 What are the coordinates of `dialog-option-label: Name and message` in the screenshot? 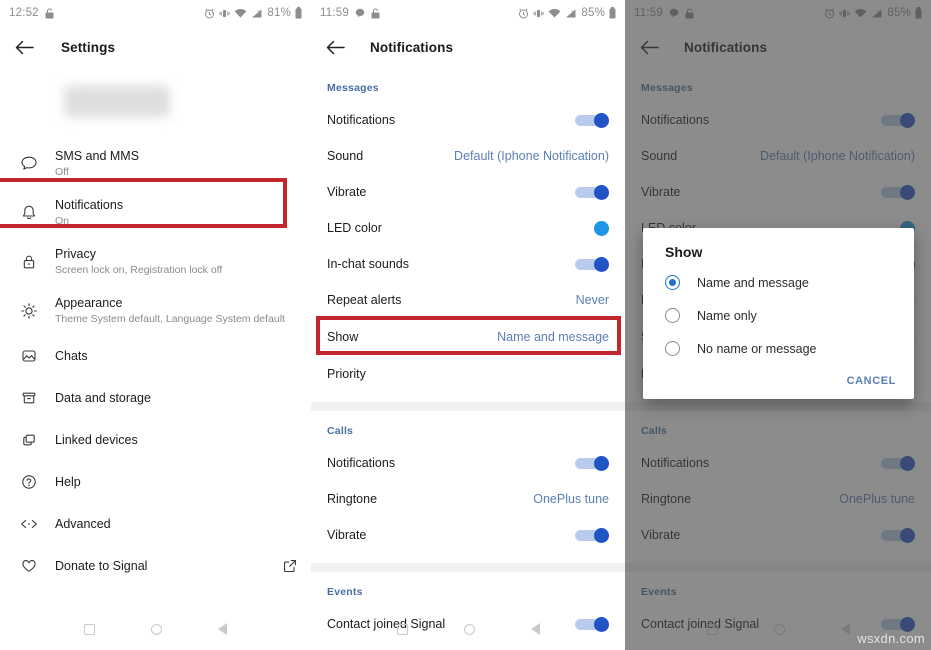 It's located at (753, 282).